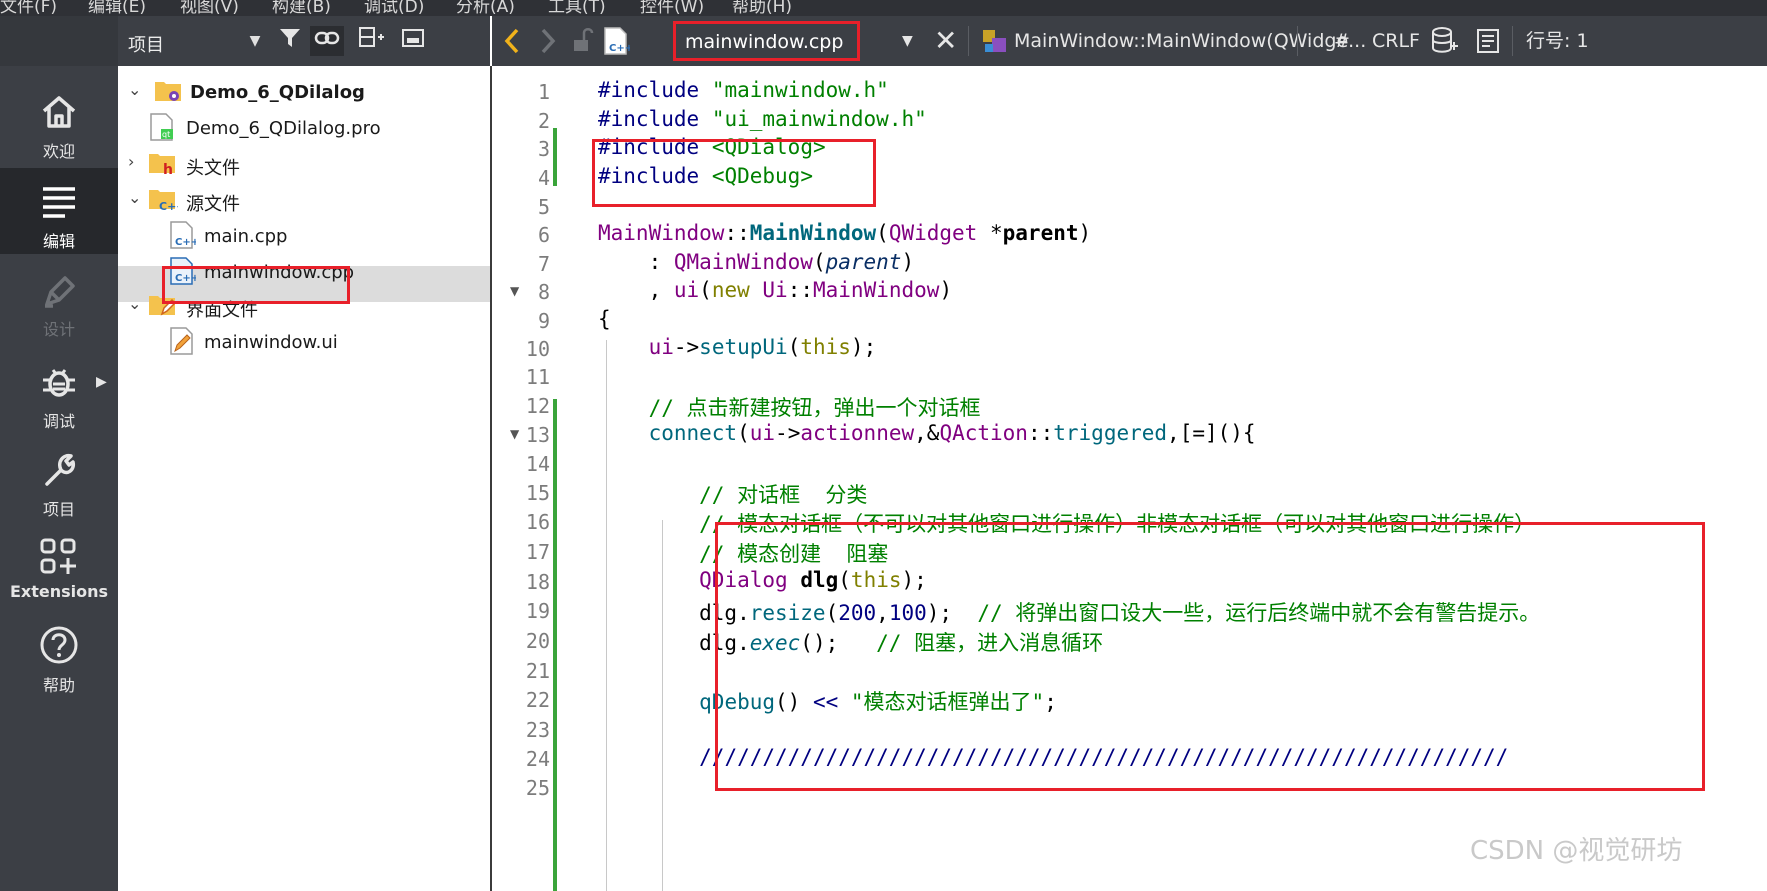 Image resolution: width=1767 pixels, height=891 pixels. What do you see at coordinates (543, 207) in the screenshot?
I see `line-number: 5` at bounding box center [543, 207].